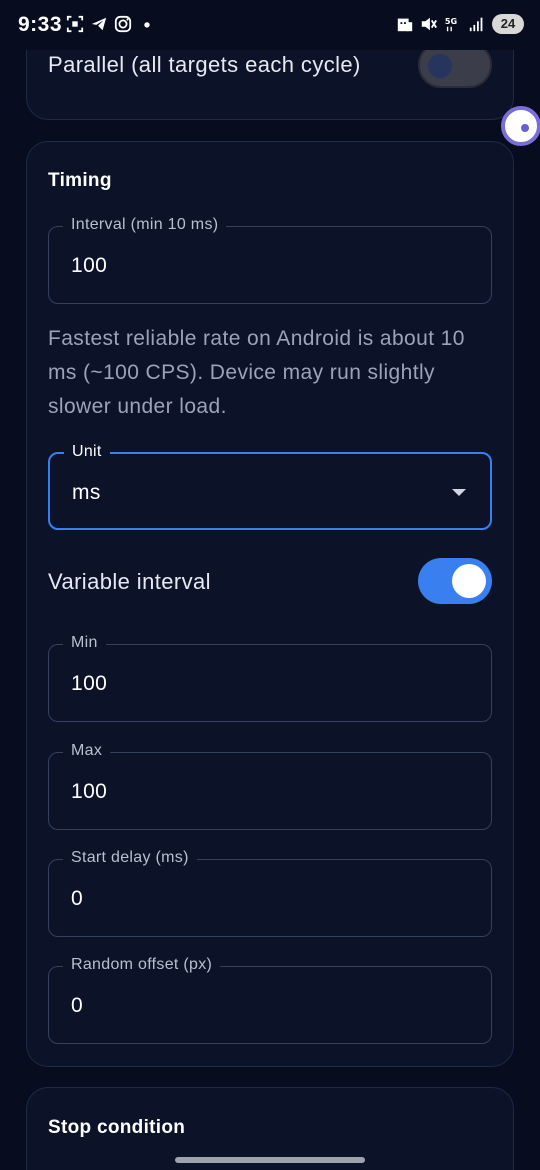 This screenshot has height=1170, width=540. I want to click on interval-field: Interval (min 10 ms) 100, so click(270, 260).